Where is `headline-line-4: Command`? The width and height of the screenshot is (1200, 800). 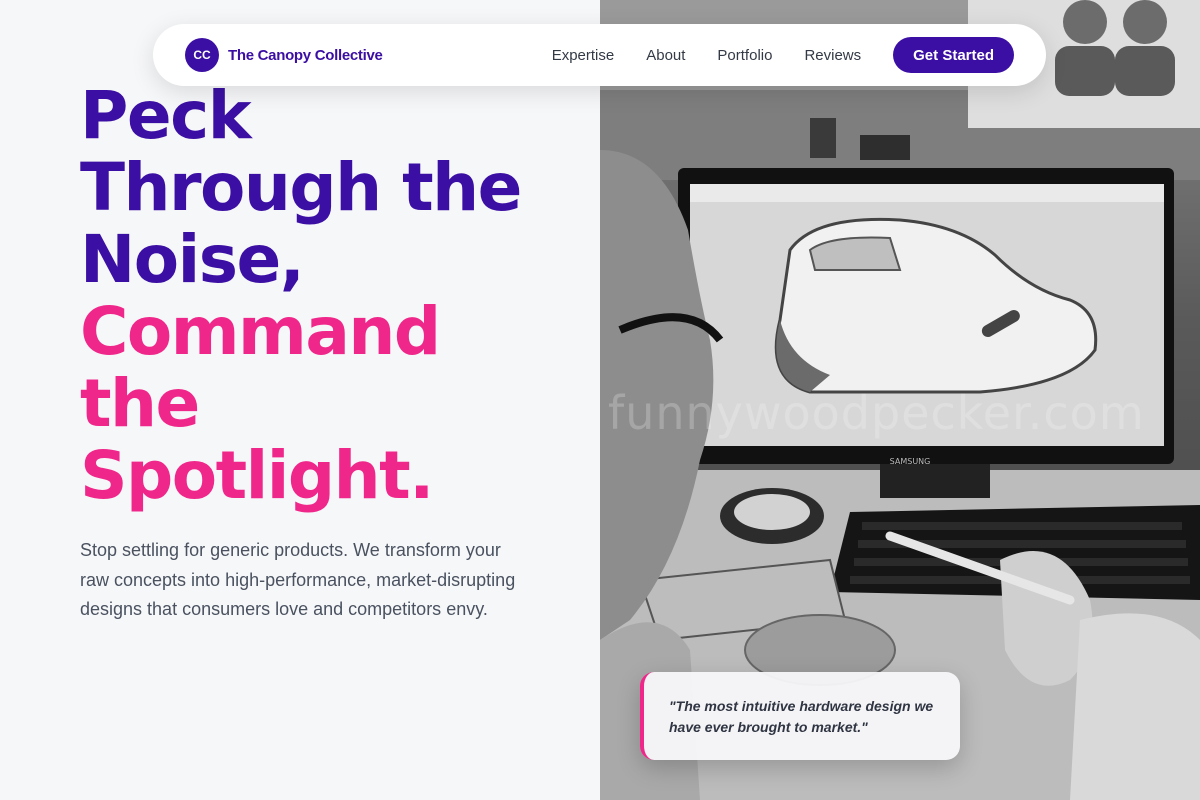
headline-line-4: Command is located at coordinates (260, 331).